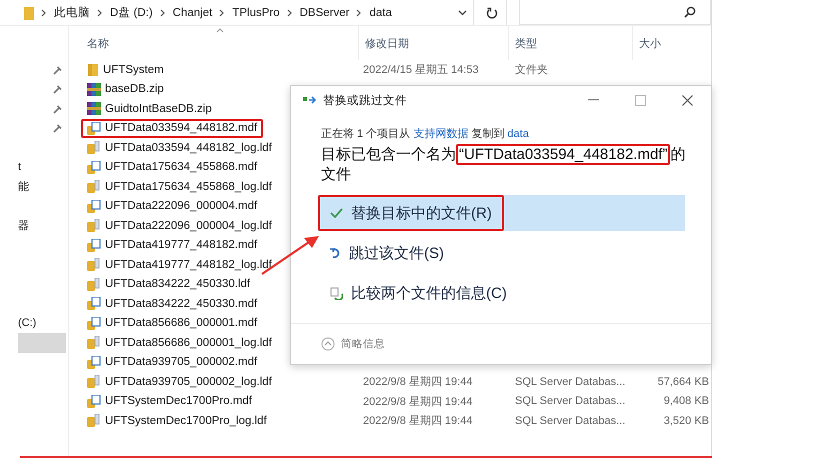 The height and width of the screenshot is (473, 836). I want to click on conflict-message: 目标已包含一个名为 “UFTData033594_448182.mdf” 的文件, so click(503, 165).